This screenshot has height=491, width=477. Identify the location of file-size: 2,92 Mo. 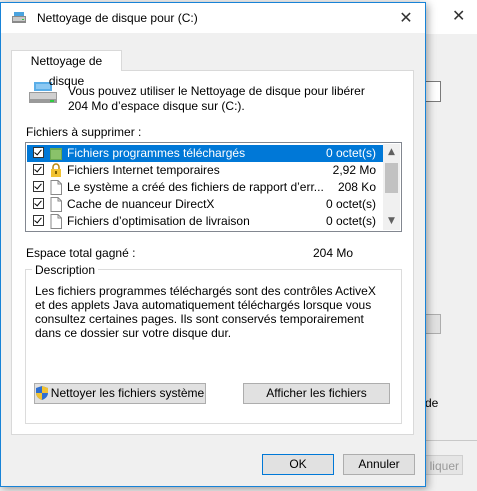
(354, 170).